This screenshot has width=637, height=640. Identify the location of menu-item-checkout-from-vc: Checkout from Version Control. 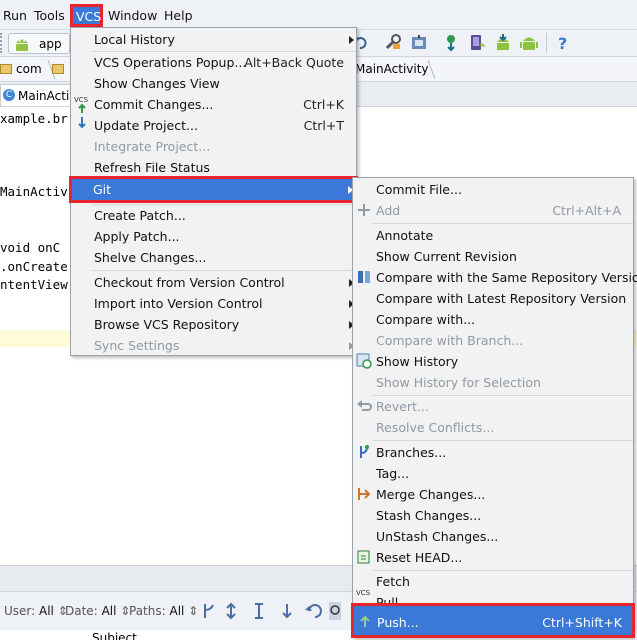
(213, 282).